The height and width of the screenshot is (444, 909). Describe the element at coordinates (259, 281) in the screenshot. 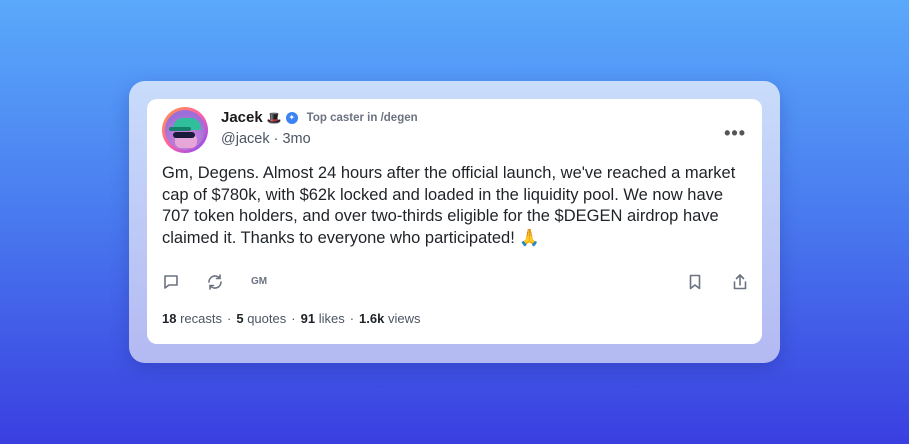

I see `gm-button: GM` at that location.